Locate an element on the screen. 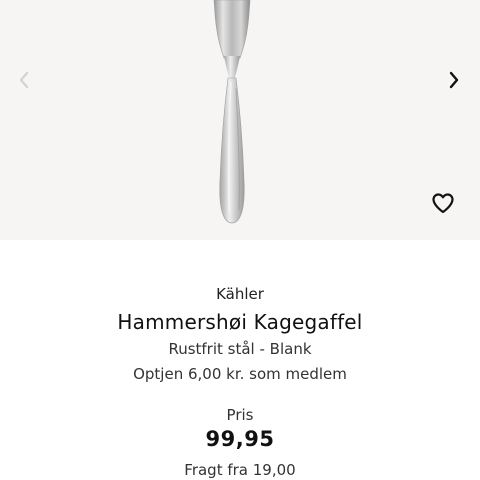  chevron-right-icon is located at coordinates (454, 80).